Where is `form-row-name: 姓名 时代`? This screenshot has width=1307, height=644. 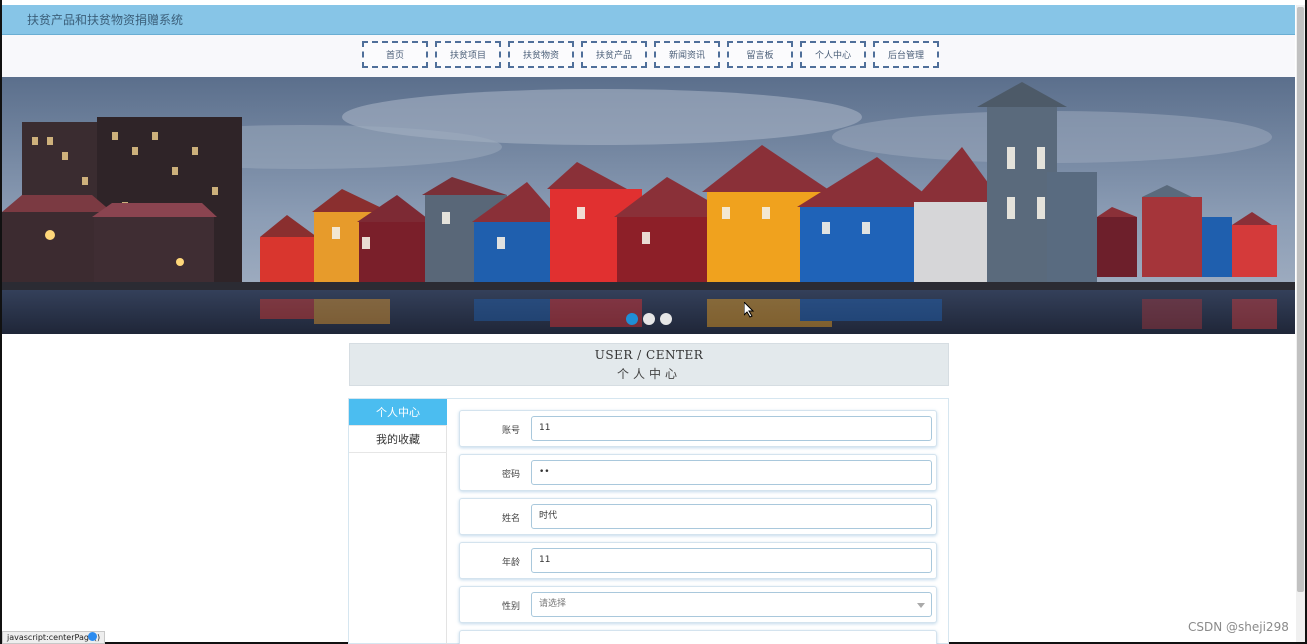 form-row-name: 姓名 时代 is located at coordinates (698, 516).